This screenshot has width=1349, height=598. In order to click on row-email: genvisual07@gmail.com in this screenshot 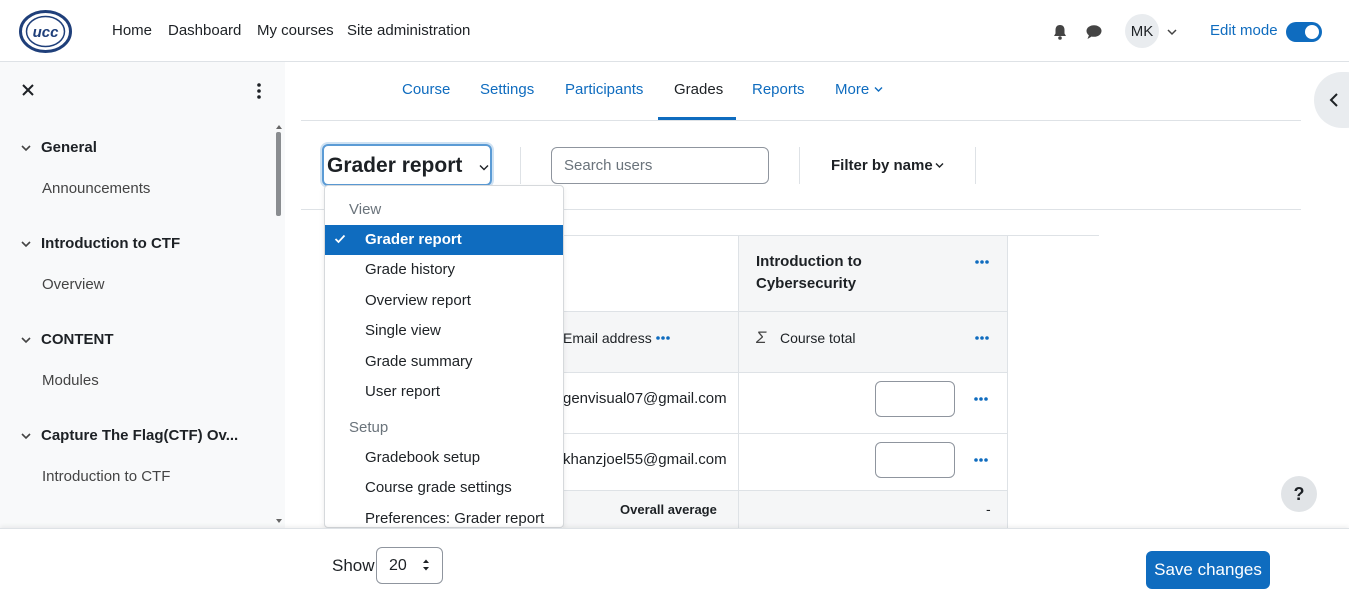, I will do `click(645, 398)`.